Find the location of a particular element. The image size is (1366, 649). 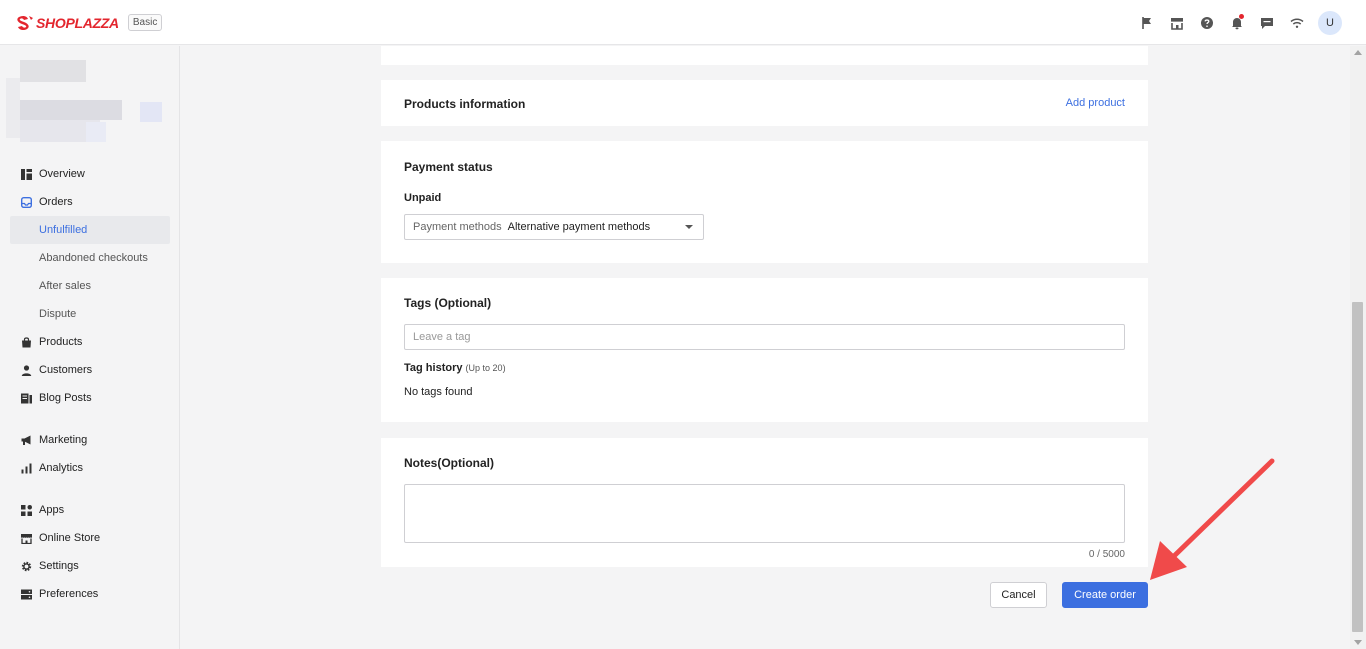

user-avatar: U is located at coordinates (1330, 23).